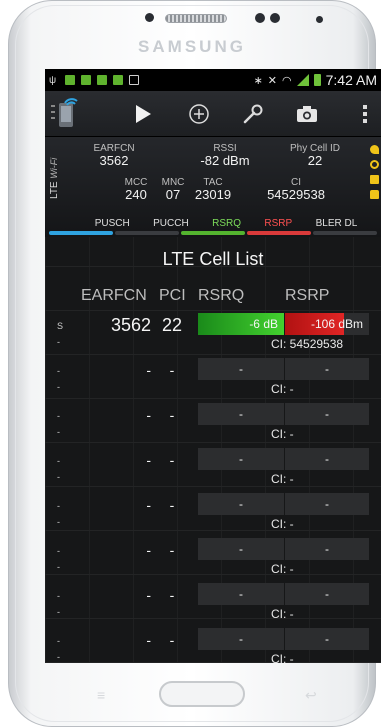 This screenshot has height=727, width=383. Describe the element at coordinates (53, 80) in the screenshot. I see `usb-icon: ψ` at that location.